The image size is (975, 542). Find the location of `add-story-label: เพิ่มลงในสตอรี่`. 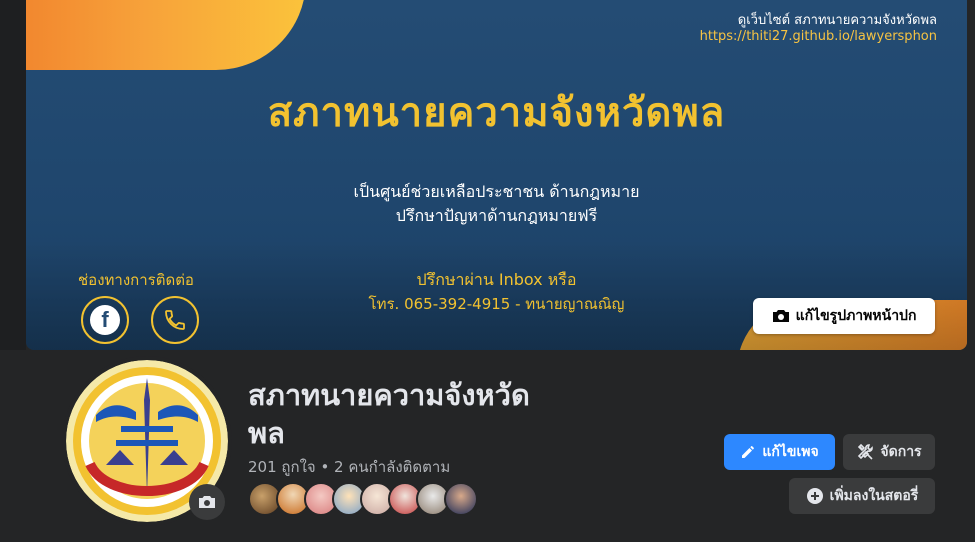

add-story-label: เพิ่มลงในสตอรี่ is located at coordinates (874, 496).